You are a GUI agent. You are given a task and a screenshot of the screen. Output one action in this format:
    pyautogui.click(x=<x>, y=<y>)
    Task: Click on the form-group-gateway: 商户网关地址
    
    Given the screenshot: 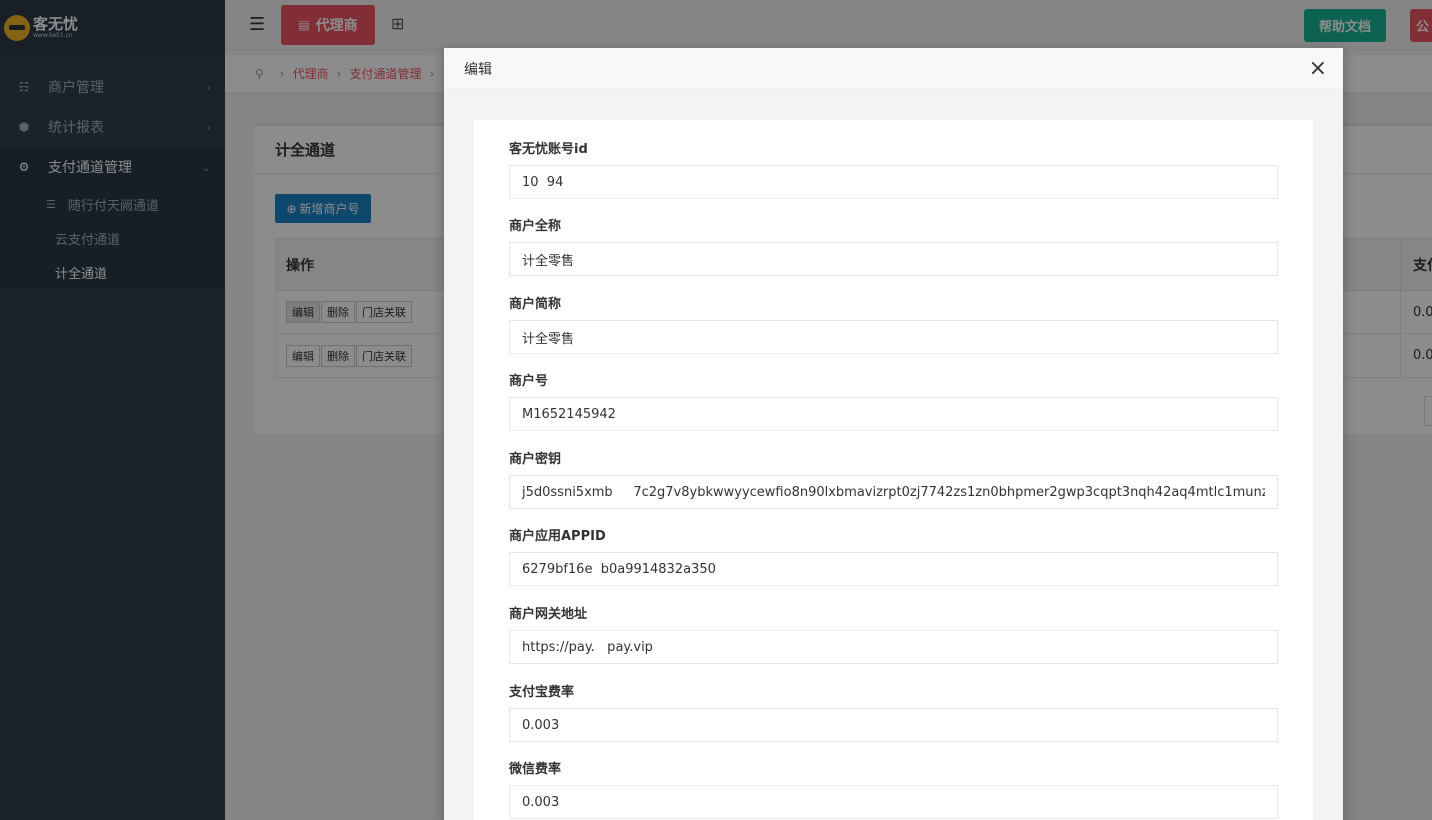 What is the action you would take?
    pyautogui.click(x=893, y=635)
    